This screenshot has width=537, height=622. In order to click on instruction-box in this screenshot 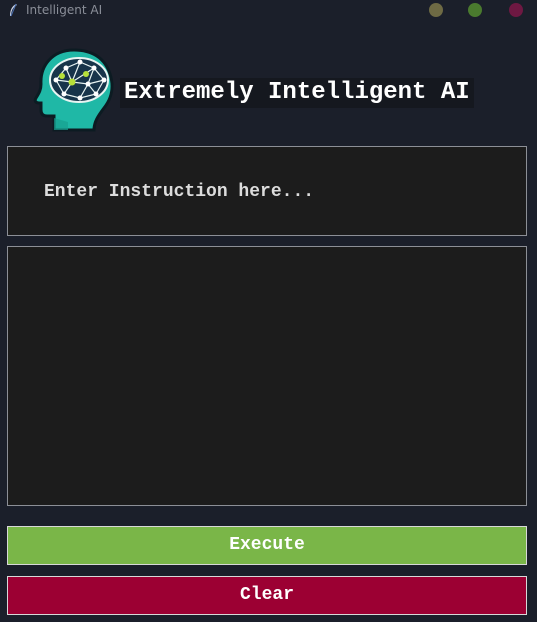, I will do `click(267, 191)`.